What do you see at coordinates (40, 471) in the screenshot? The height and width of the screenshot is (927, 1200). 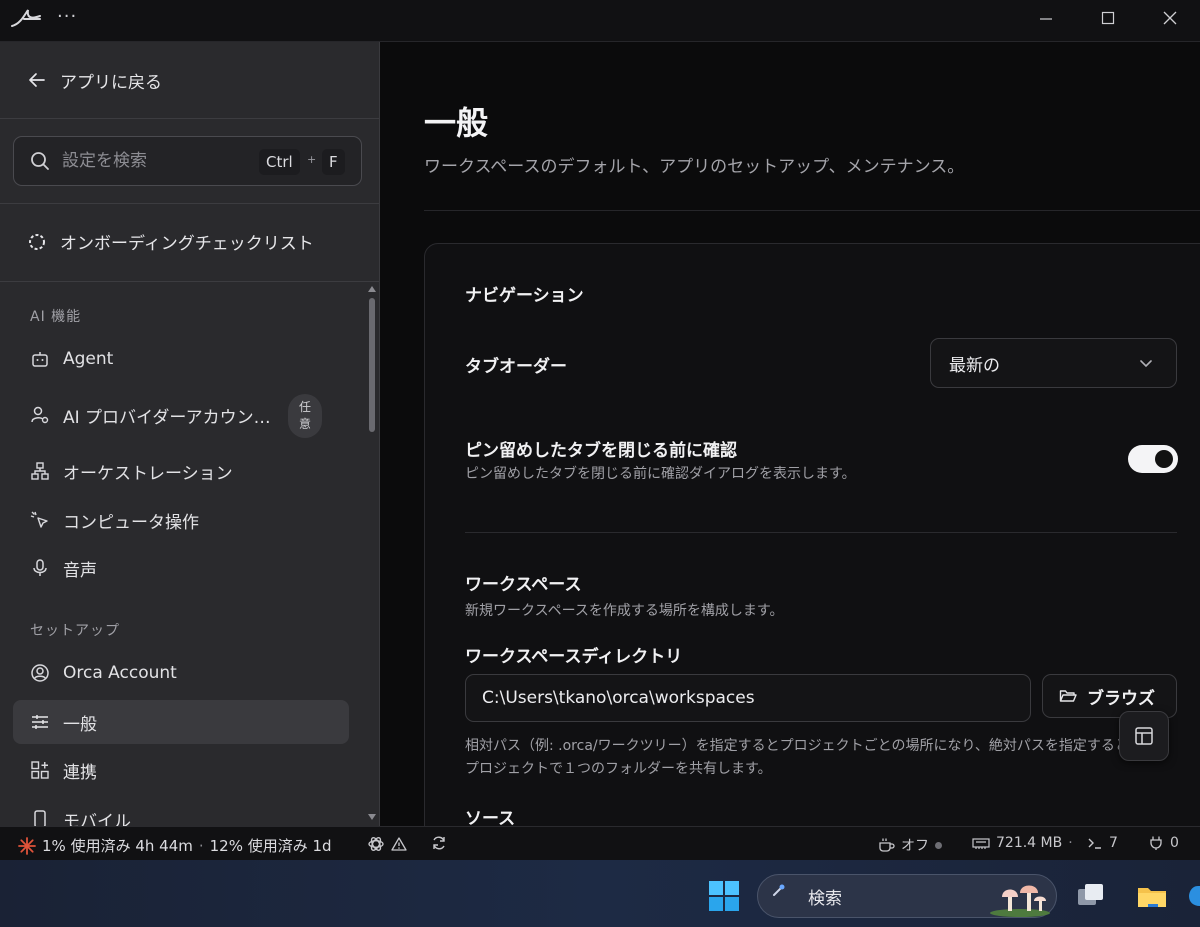 I see `hierarchy-icon` at bounding box center [40, 471].